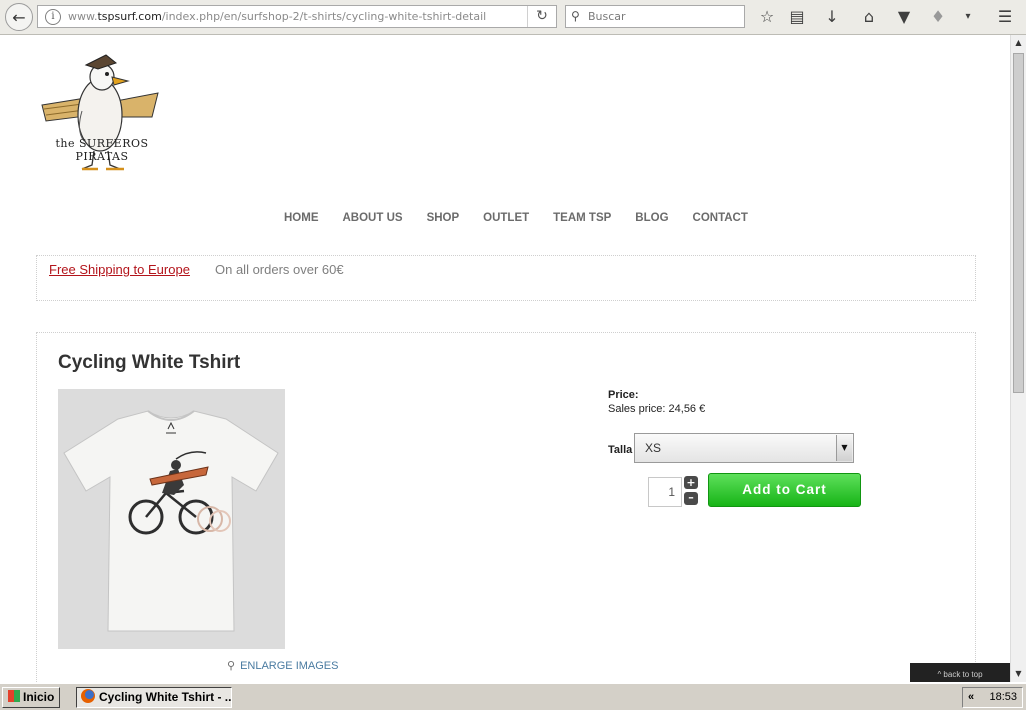 The width and height of the screenshot is (1026, 710). What do you see at coordinates (784, 490) in the screenshot?
I see `add-to-cart-button: Add to Cart` at bounding box center [784, 490].